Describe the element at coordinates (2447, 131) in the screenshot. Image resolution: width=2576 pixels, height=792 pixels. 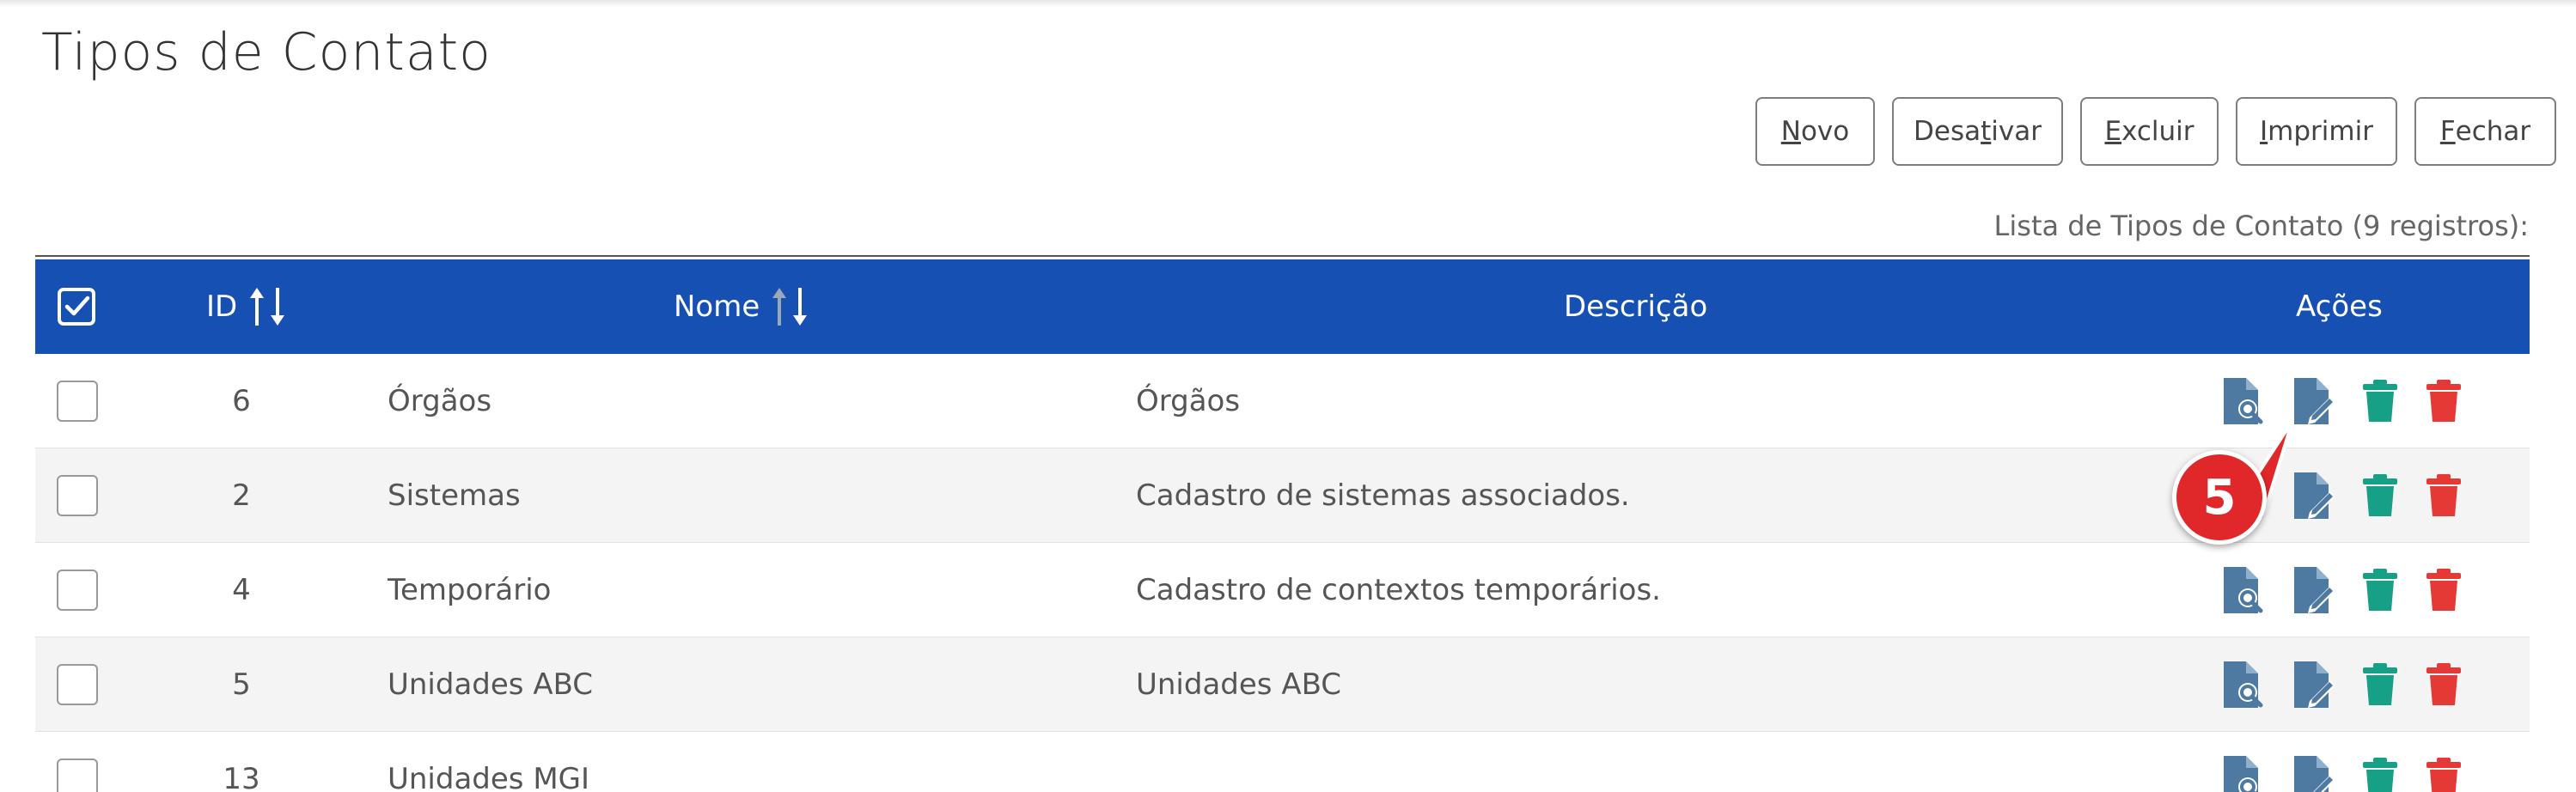
I see `fechar-accesskey: F` at that location.